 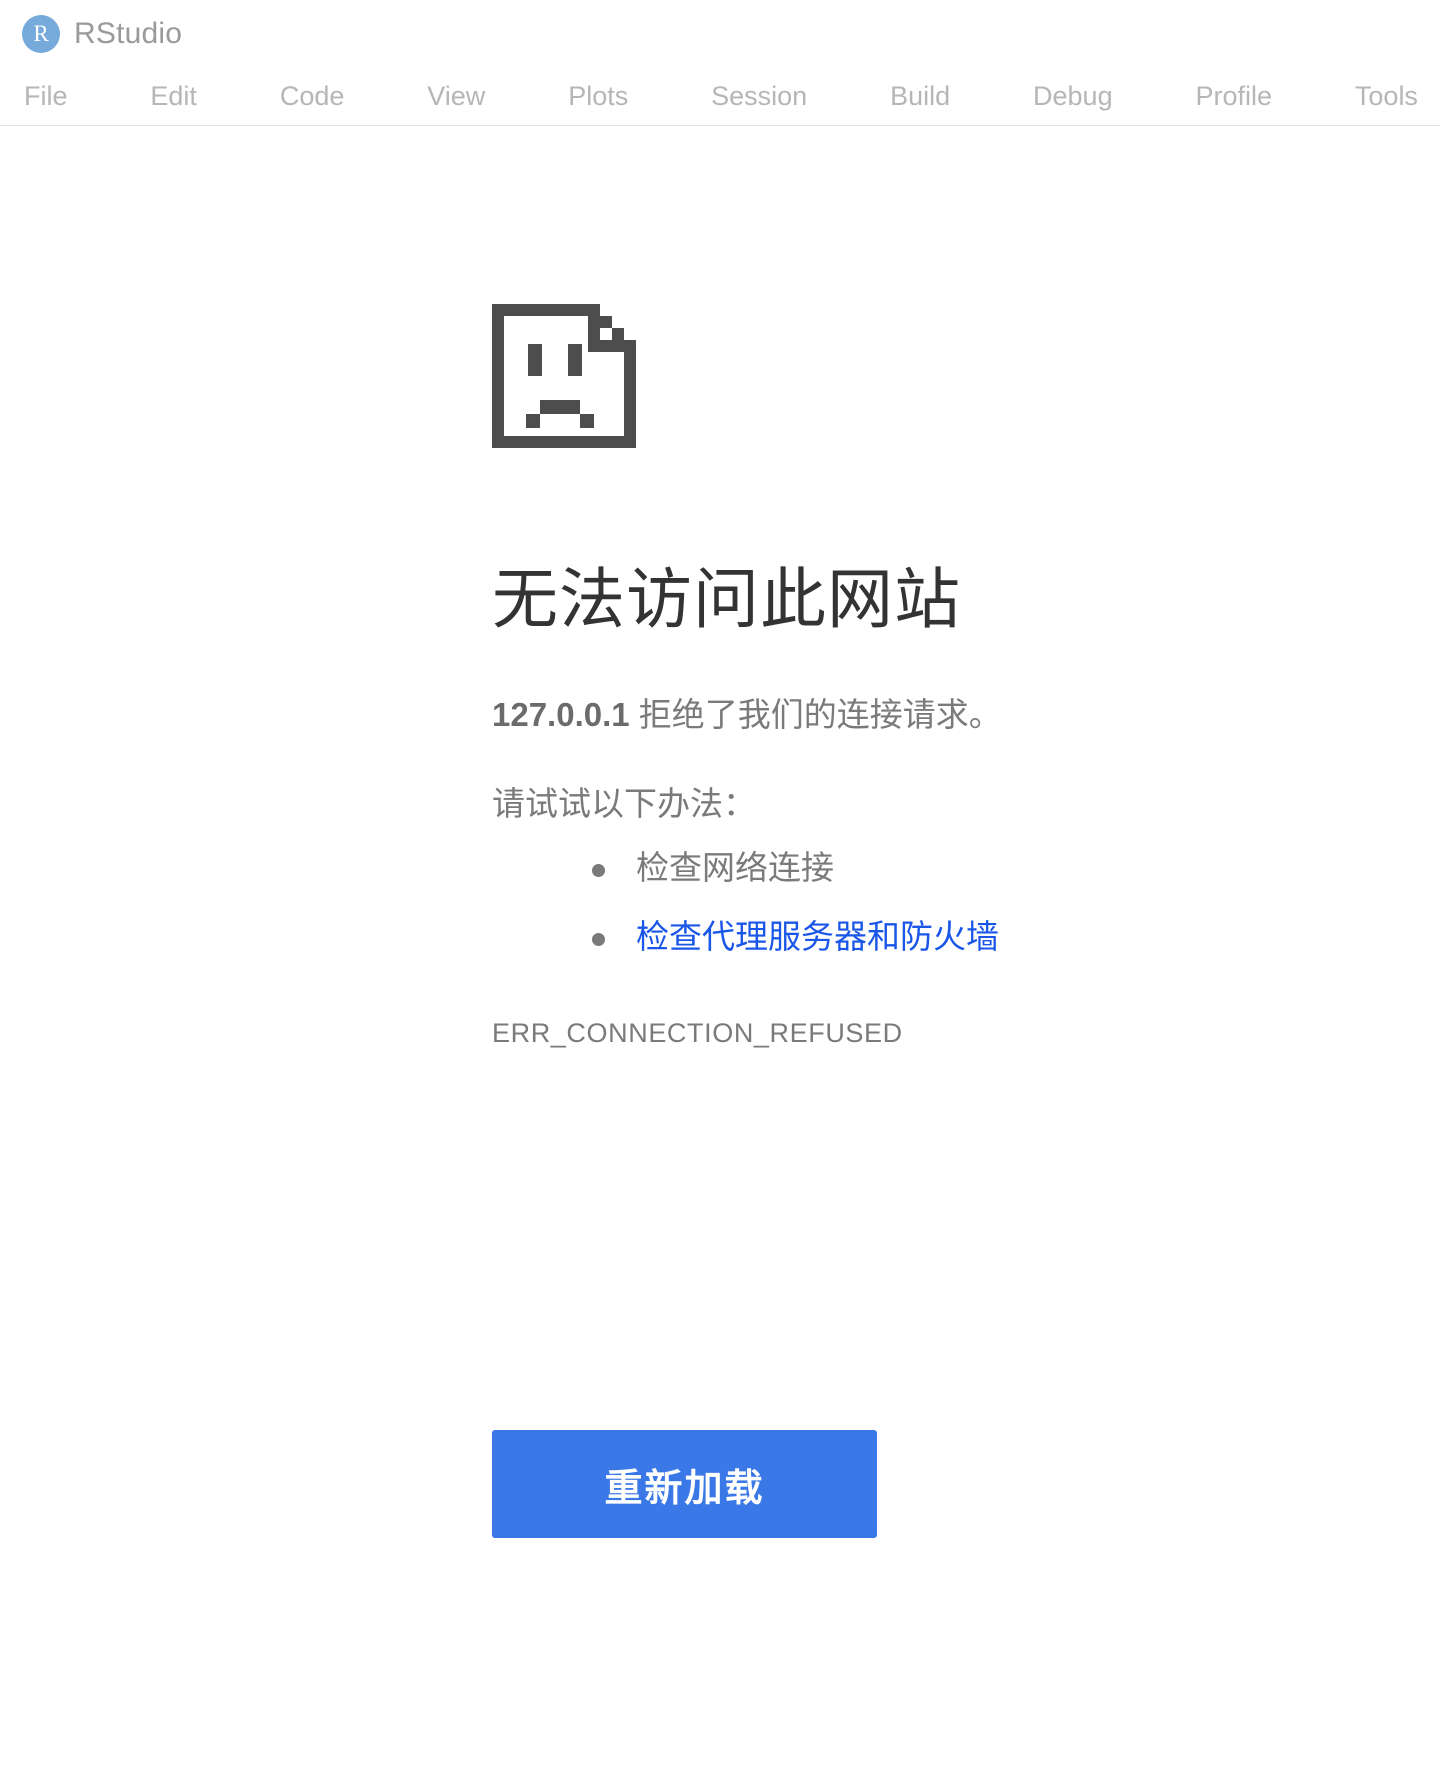 I want to click on rstudio-logo-icon: R, so click(x=41, y=34).